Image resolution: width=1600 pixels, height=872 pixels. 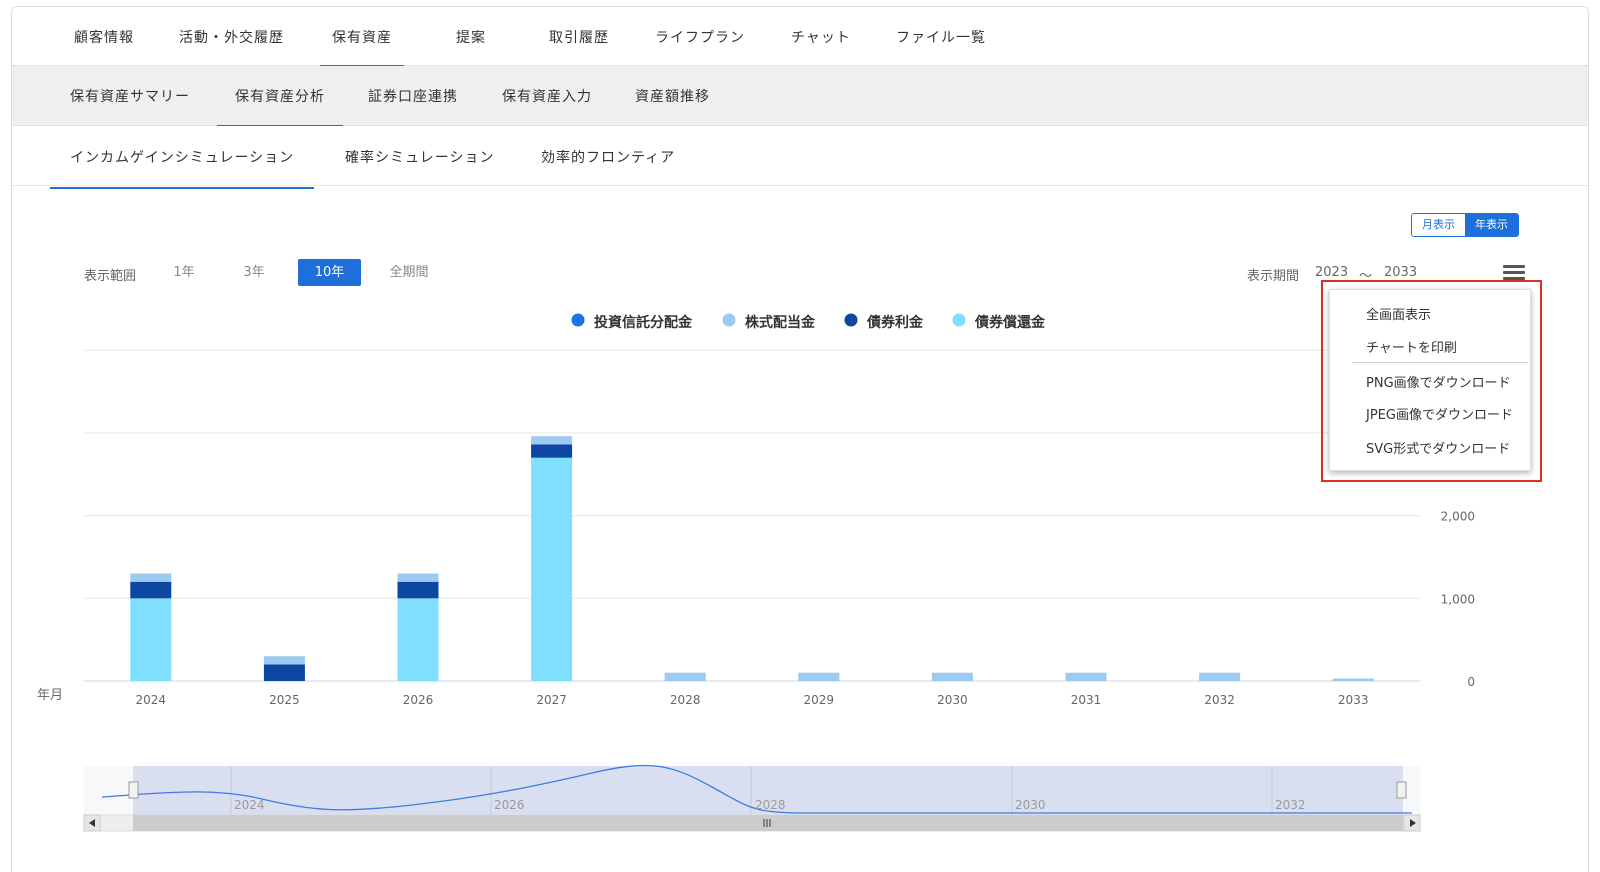 I want to click on legend-label: 株式配当金, so click(x=780, y=322).